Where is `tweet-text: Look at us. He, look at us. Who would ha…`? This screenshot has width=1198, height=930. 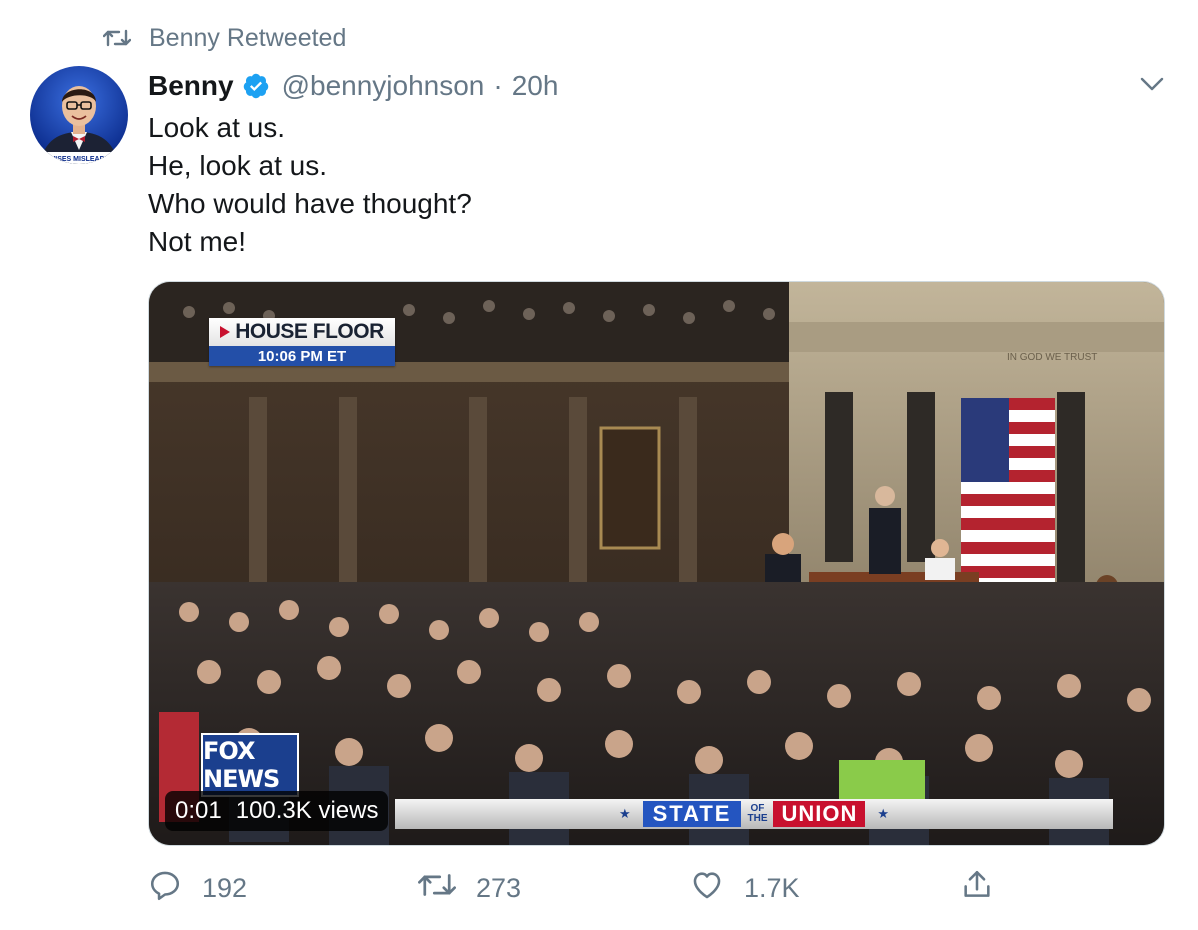
tweet-text: Look at us. He, look at us. Who would ha… is located at coordinates (310, 185).